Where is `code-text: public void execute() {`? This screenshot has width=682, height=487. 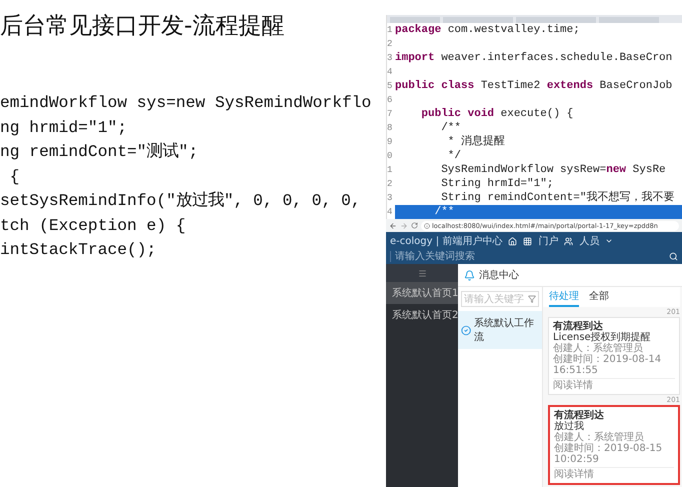 code-text: public void execute() { is located at coordinates (497, 114).